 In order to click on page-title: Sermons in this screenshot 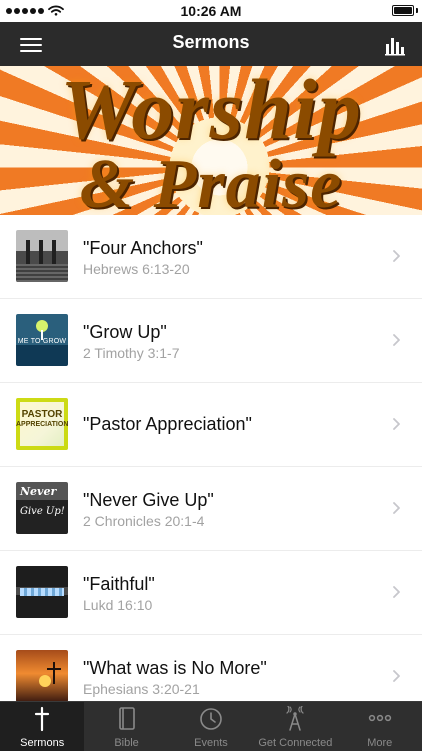, I will do `click(211, 42)`.